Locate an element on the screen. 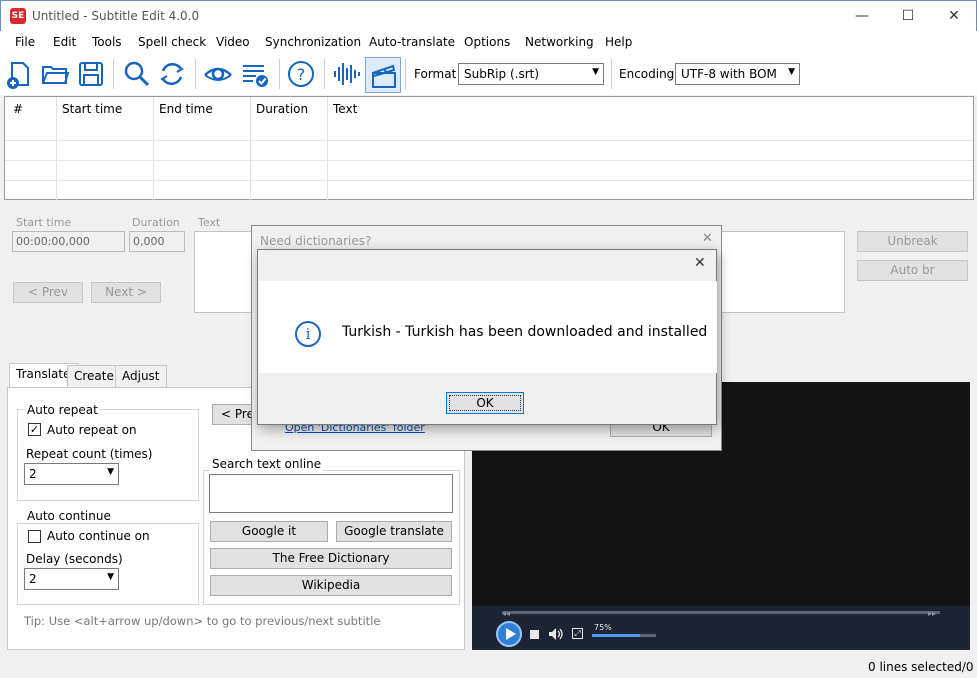  video-icon is located at coordinates (384, 76).